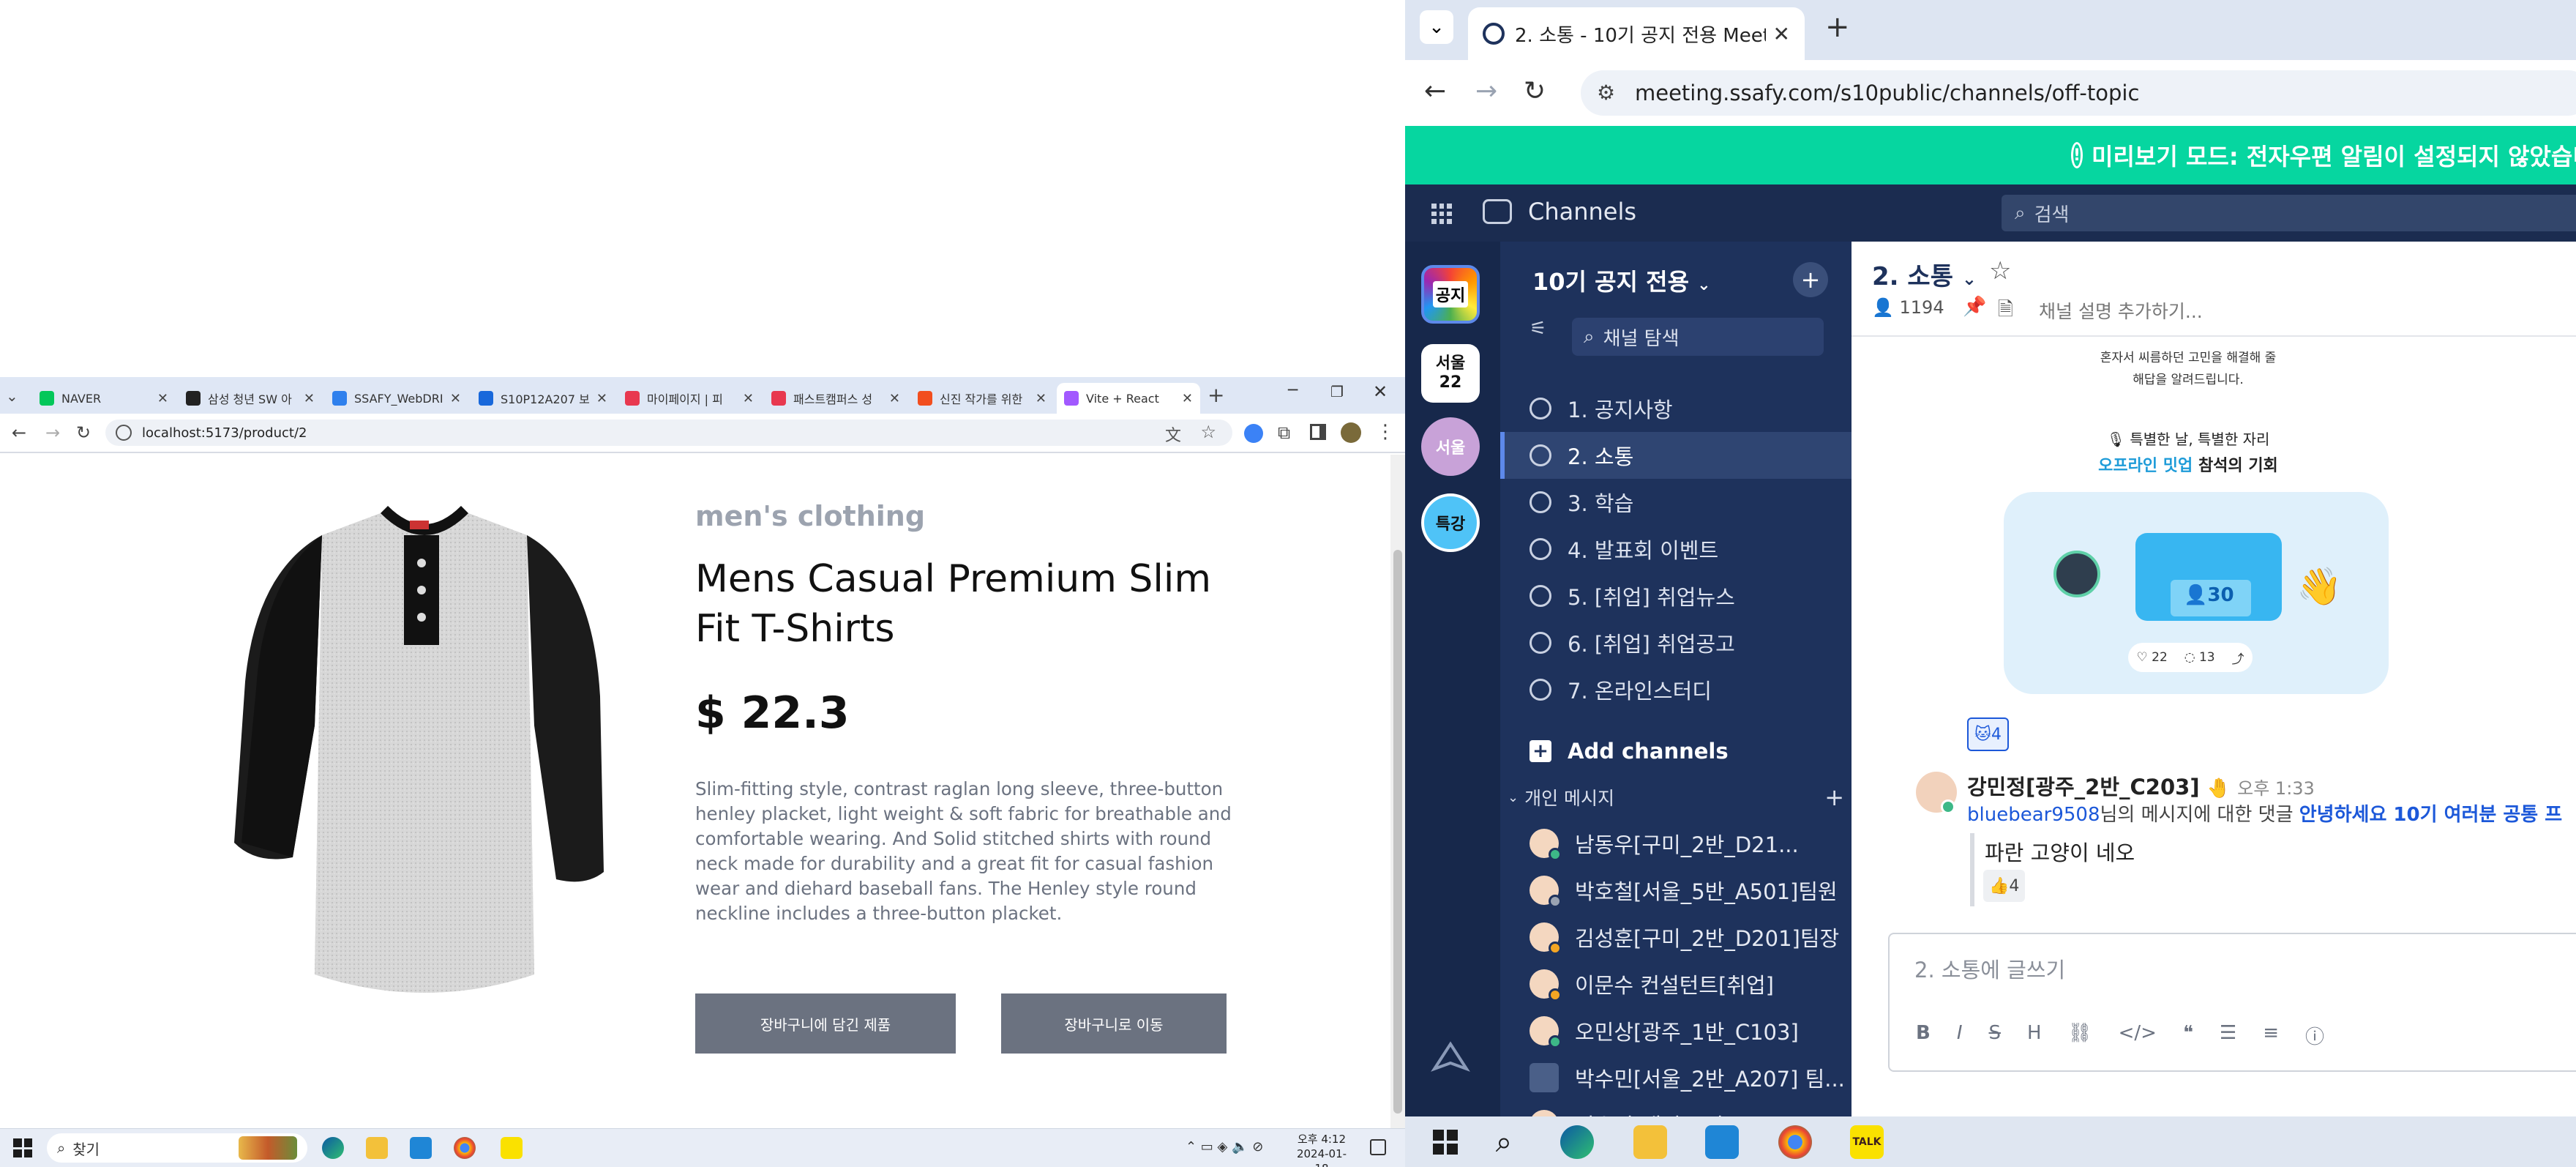 Image resolution: width=2576 pixels, height=1167 pixels. What do you see at coordinates (1441, 214) in the screenshot?
I see `product-menu-grid-icon` at bounding box center [1441, 214].